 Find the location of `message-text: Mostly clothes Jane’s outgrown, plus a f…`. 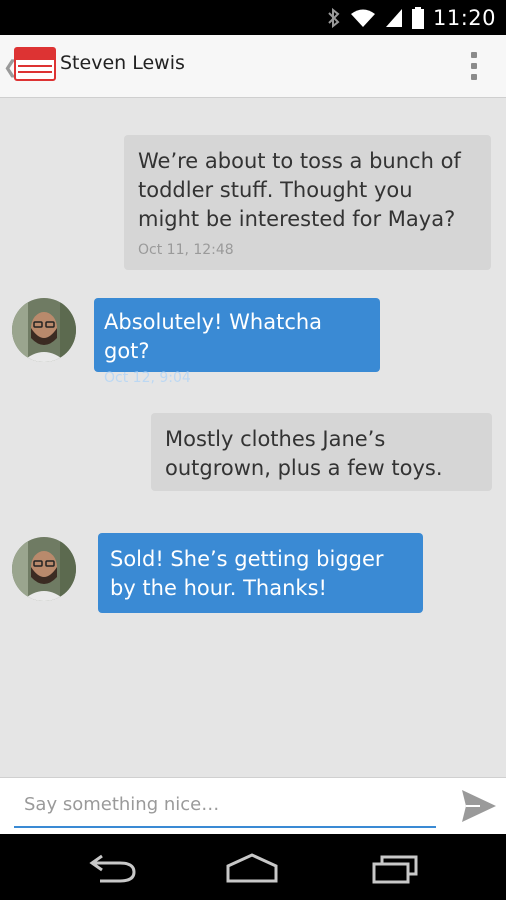

message-text: Mostly clothes Jane’s outgrown, plus a f… is located at coordinates (304, 453).